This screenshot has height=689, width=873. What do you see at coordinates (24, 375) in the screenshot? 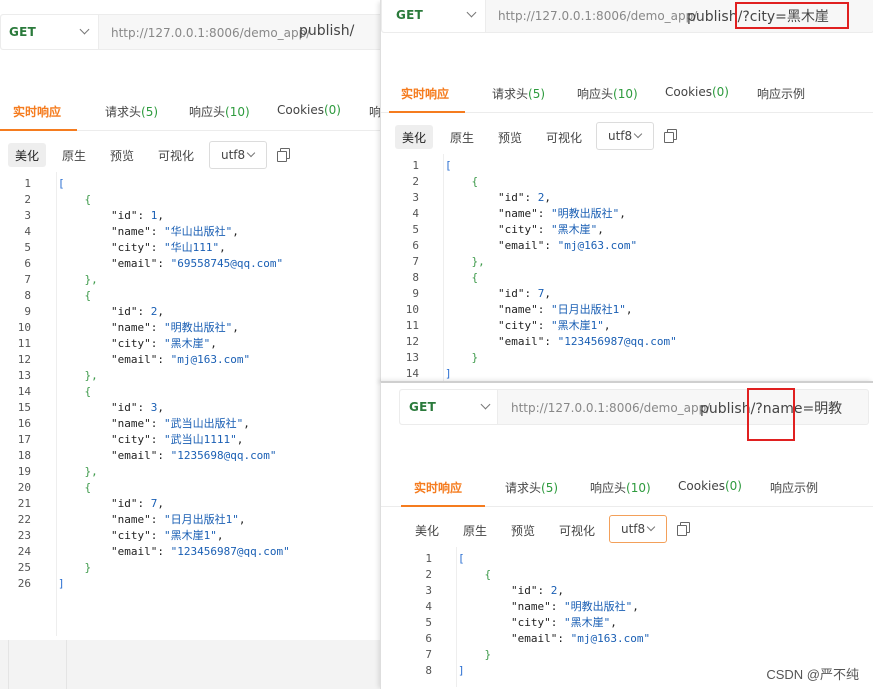
I see `line-number: 13` at bounding box center [24, 375].